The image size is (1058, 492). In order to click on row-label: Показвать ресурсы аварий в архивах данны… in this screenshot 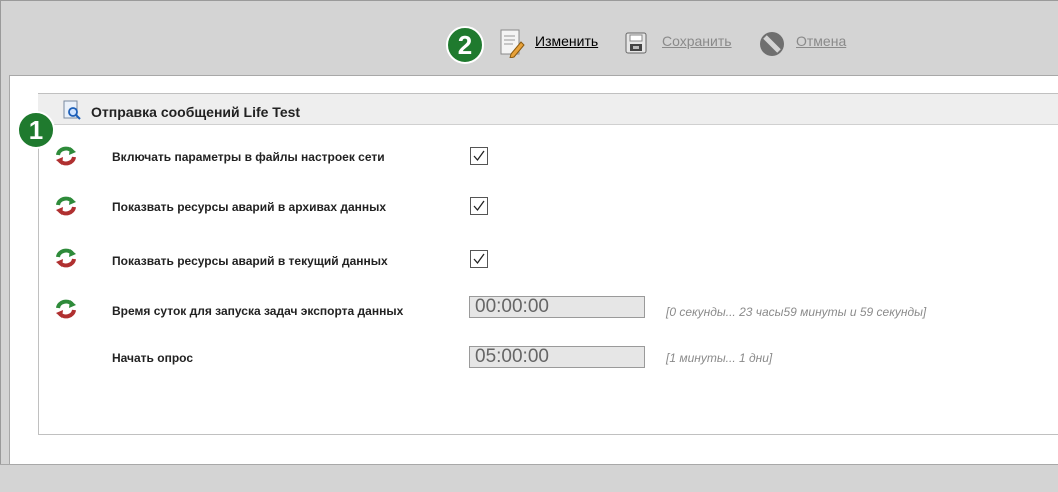, I will do `click(249, 207)`.